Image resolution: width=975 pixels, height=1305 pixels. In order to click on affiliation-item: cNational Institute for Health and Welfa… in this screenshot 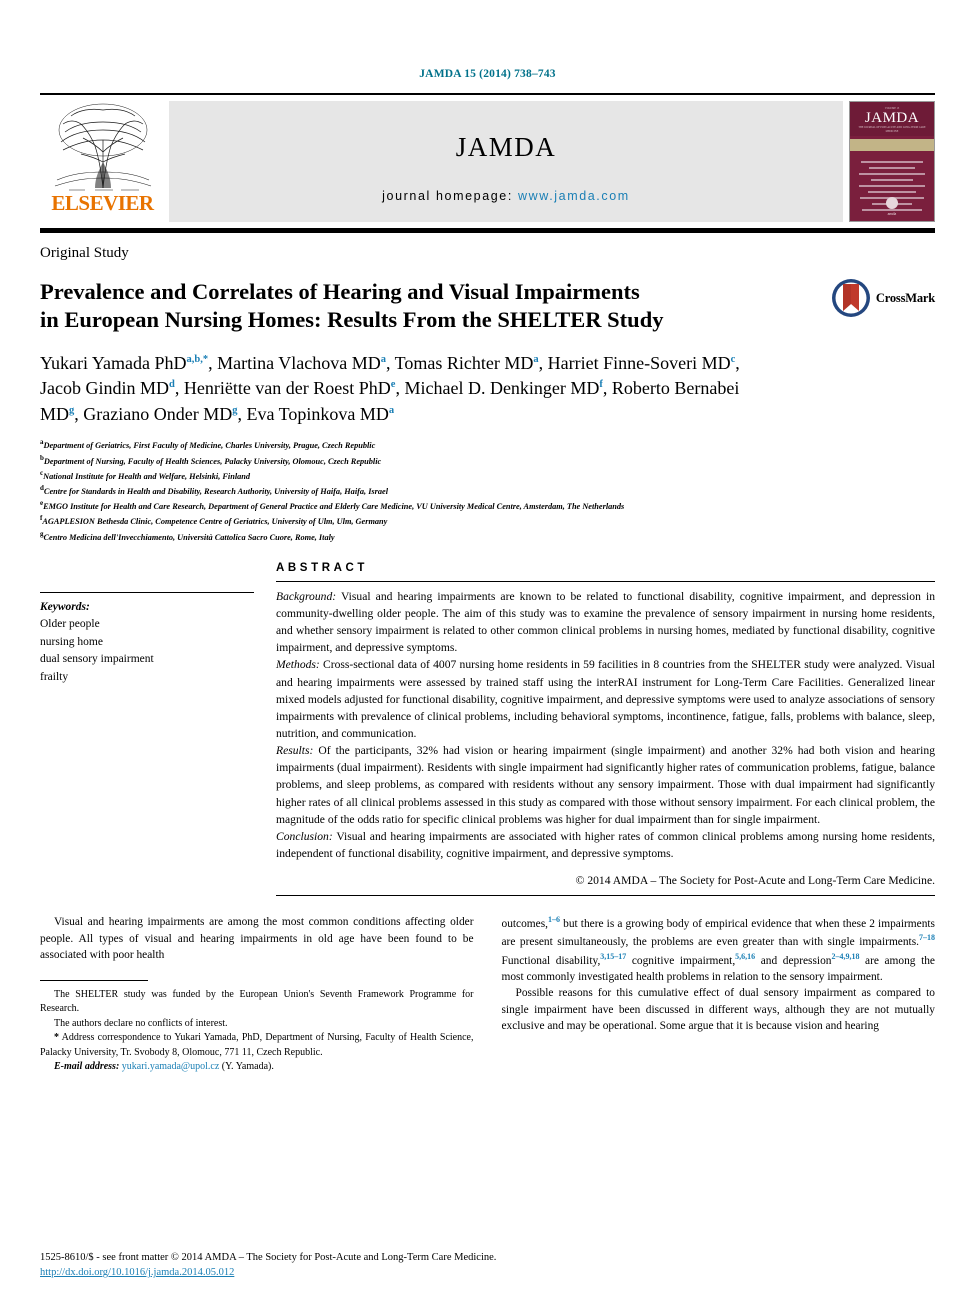, I will do `click(145, 474)`.